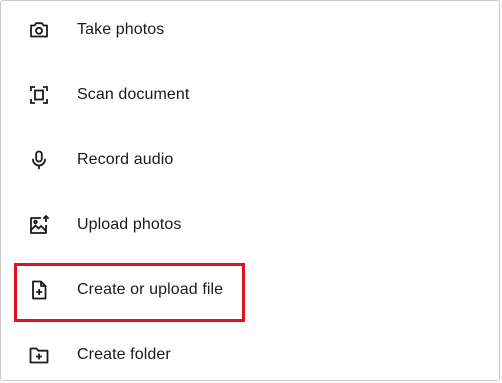  I want to click on menu-item-label: Scan document, so click(133, 94).